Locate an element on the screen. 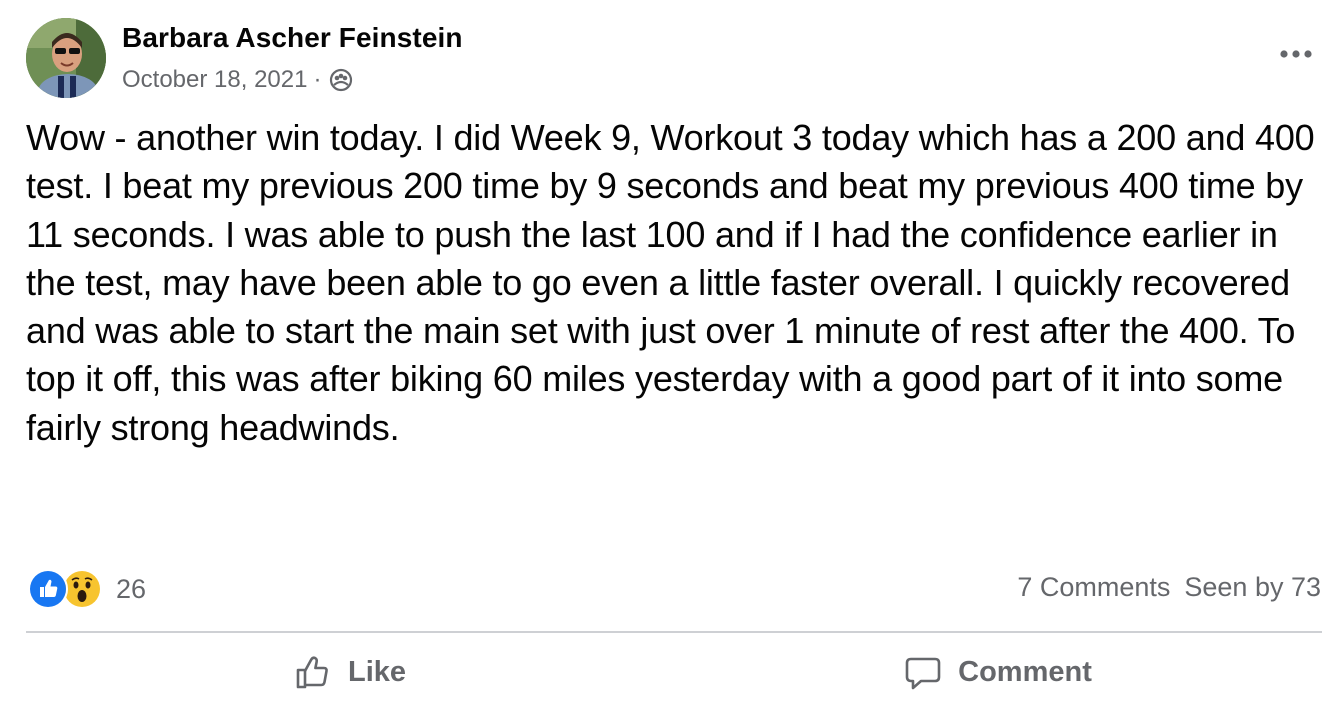 This screenshot has width=1337, height=710. group-audience-icon is located at coordinates (341, 80).